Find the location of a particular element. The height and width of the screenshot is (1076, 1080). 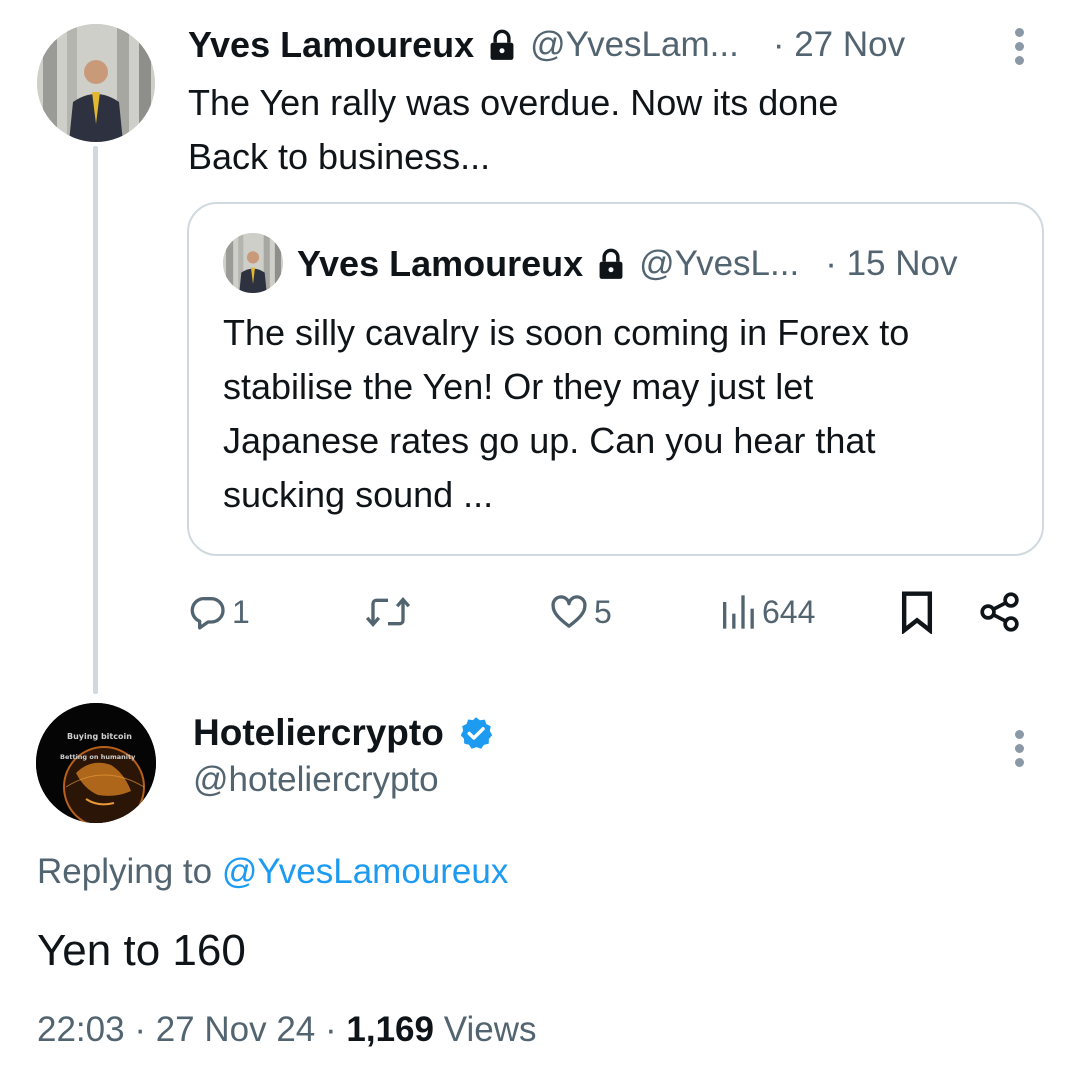

quoted-tweet-header: Yves Lamoureux @YvesL... · 15 Nov is located at coordinates (627, 264).